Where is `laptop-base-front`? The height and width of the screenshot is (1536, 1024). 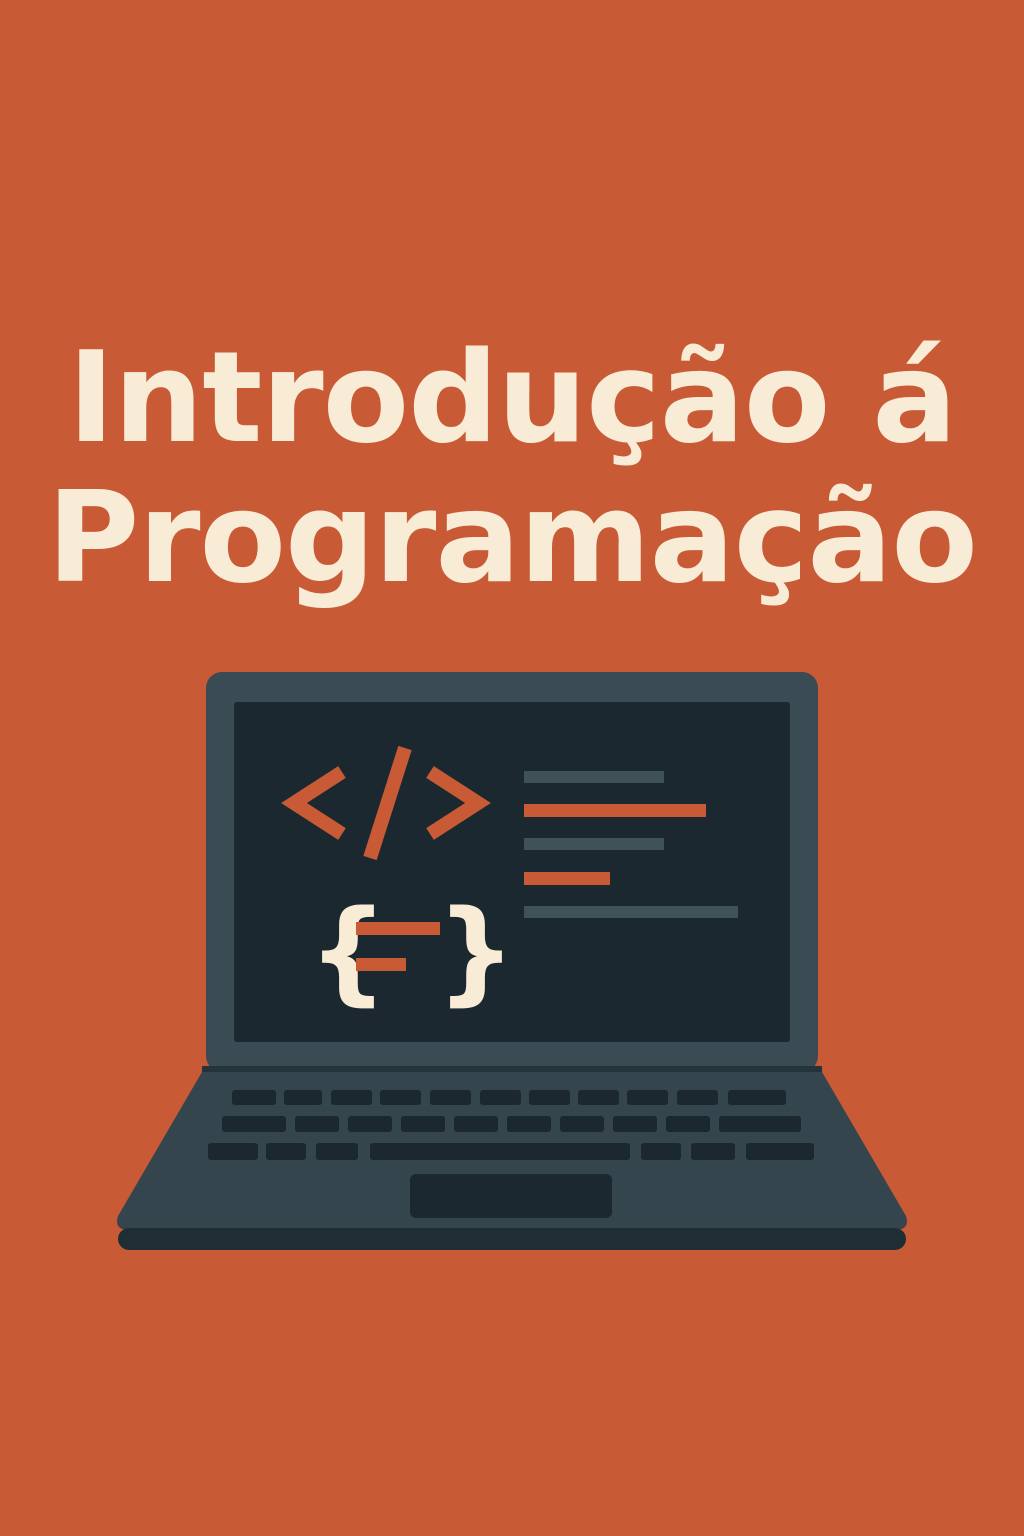 laptop-base-front is located at coordinates (512, 1239).